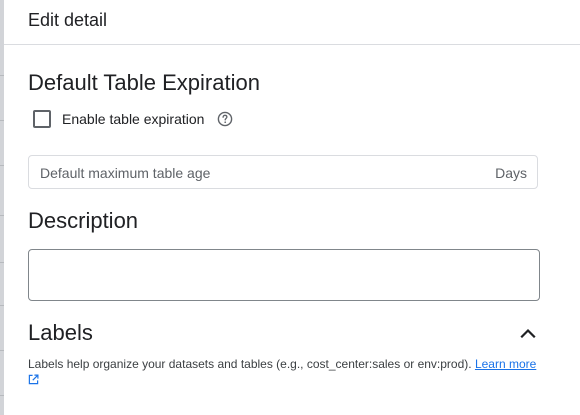 This screenshot has width=580, height=415. What do you see at coordinates (125, 173) in the screenshot?
I see `default-max-table-age-placeholder: Default maximum table age` at bounding box center [125, 173].